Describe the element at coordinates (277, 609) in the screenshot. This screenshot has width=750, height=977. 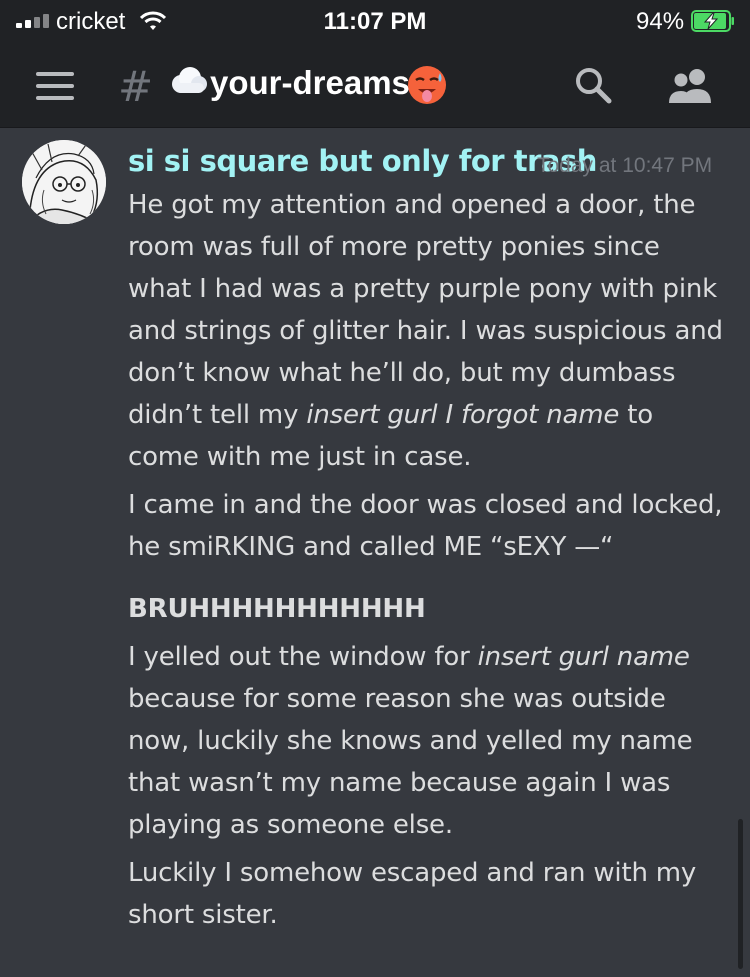
I see `message-paragraph-bold: BRUHHHHHHHHHHH` at that location.